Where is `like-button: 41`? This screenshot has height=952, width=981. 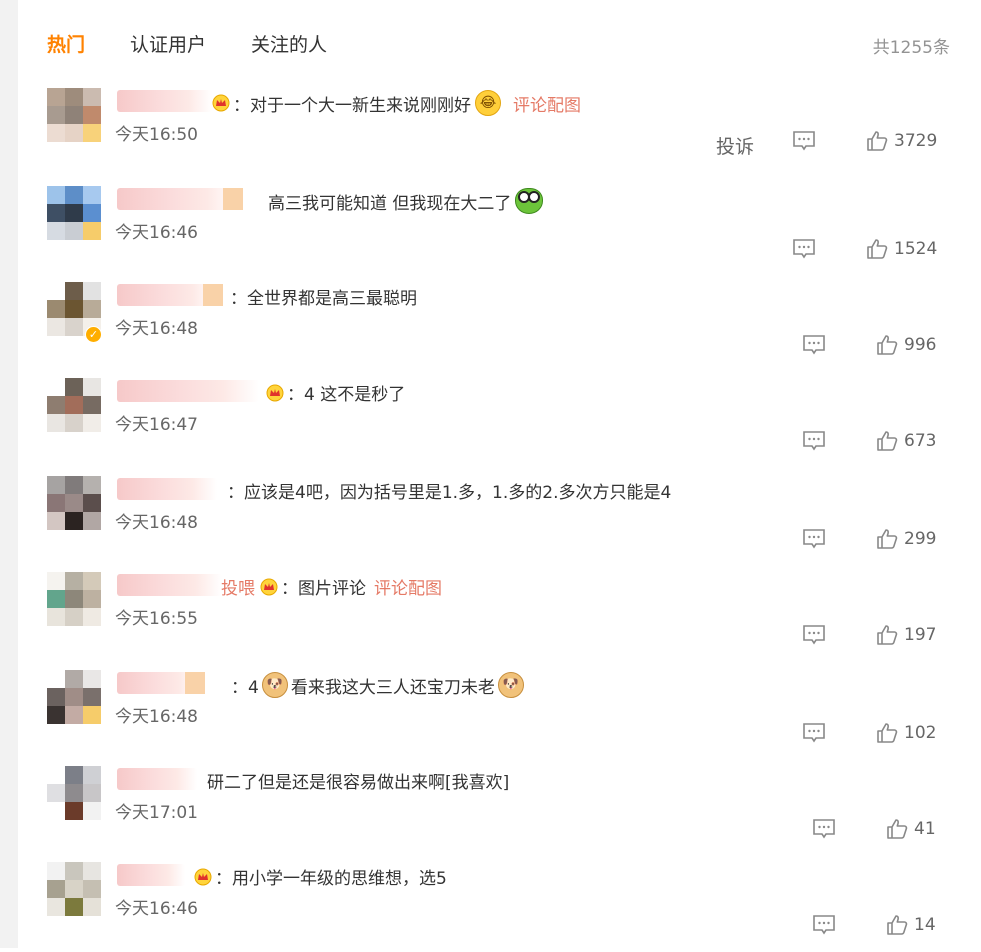
like-button: 41 is located at coordinates (911, 829).